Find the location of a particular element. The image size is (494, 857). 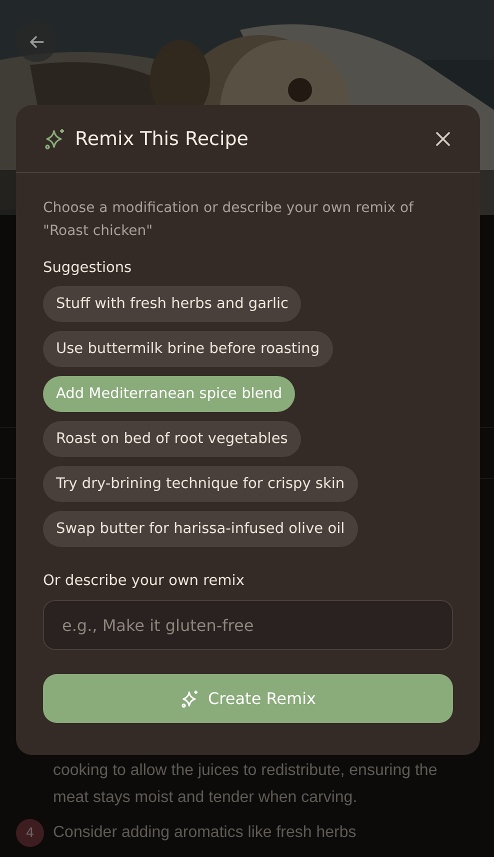

suggestion-chip: Try dry-brining technique for crispy skin is located at coordinates (200, 484).